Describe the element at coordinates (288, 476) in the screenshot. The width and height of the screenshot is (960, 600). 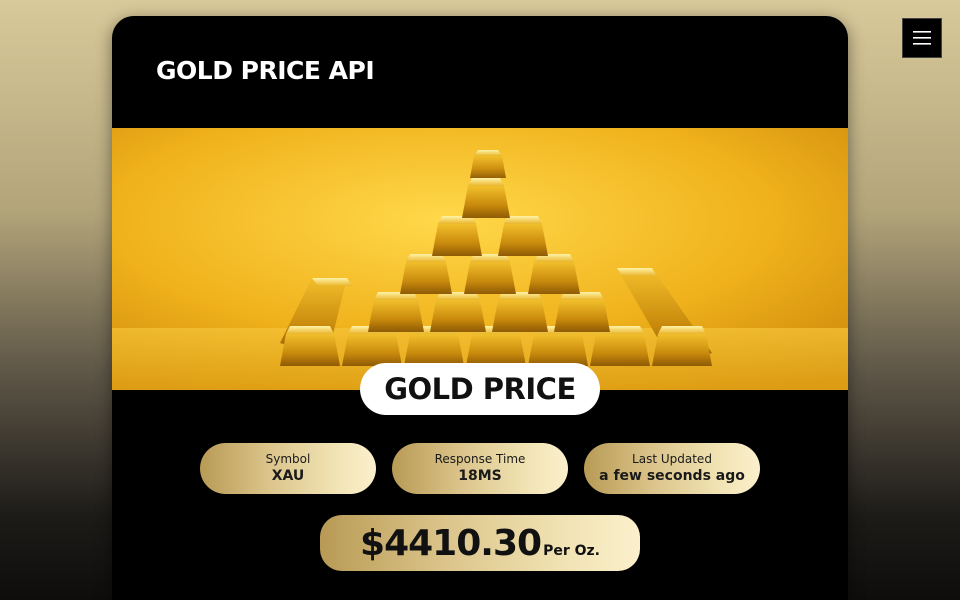
I see `stat-value: XAU` at that location.